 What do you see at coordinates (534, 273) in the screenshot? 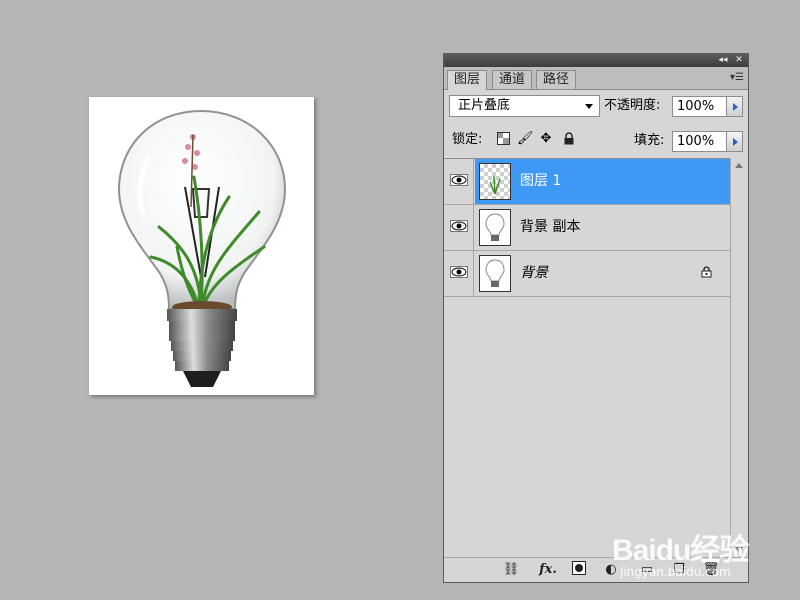
I see `layer-name: 背景` at bounding box center [534, 273].